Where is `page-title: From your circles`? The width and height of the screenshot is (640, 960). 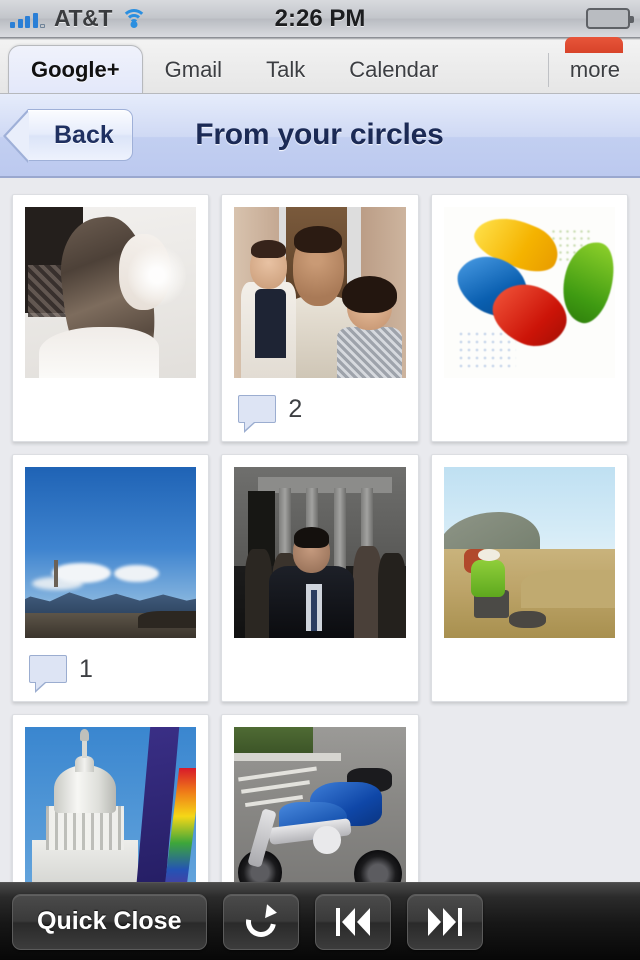 page-title: From your circles is located at coordinates (319, 134).